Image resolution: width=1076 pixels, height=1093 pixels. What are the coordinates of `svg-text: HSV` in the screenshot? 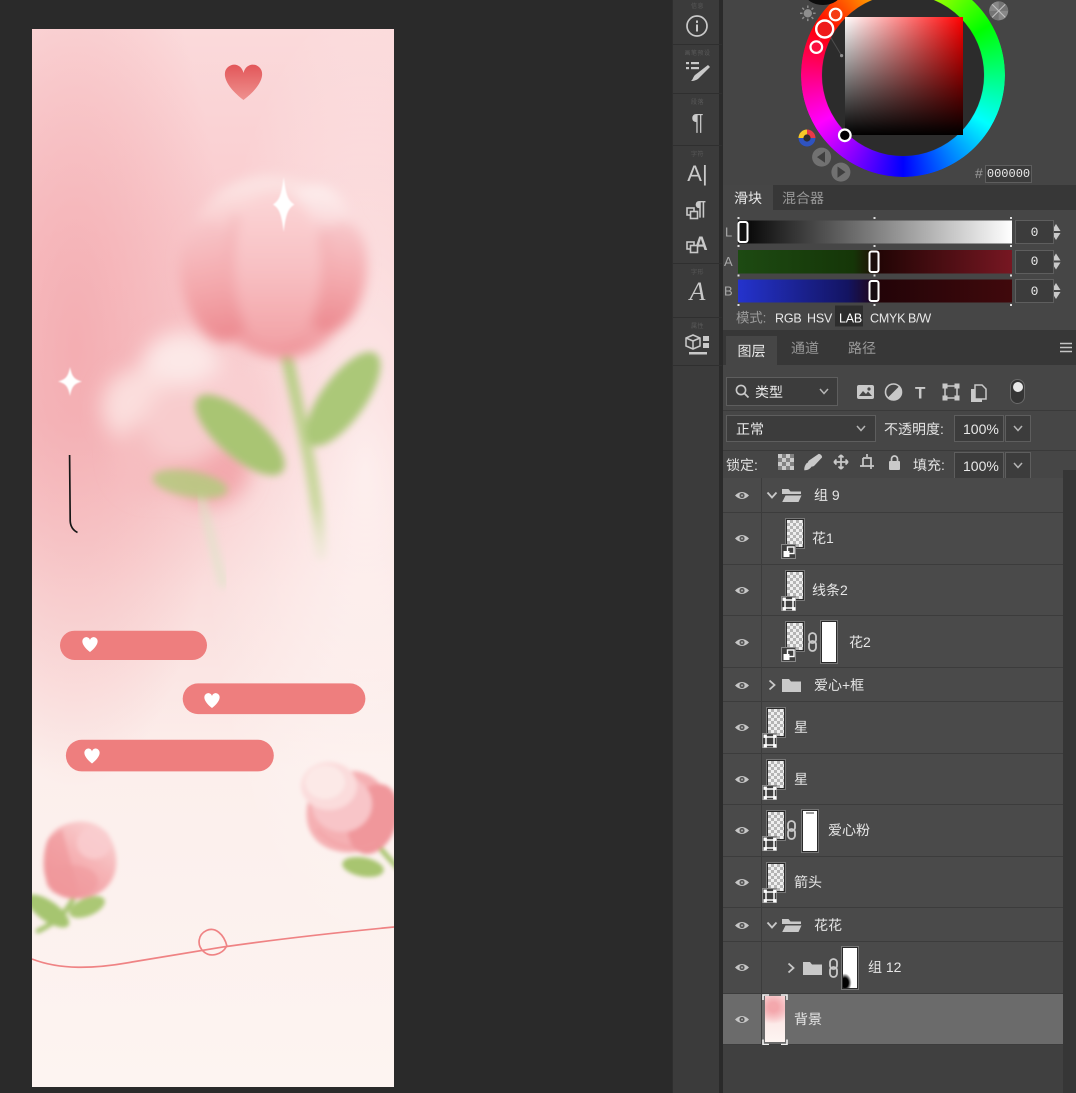 It's located at (820, 319).